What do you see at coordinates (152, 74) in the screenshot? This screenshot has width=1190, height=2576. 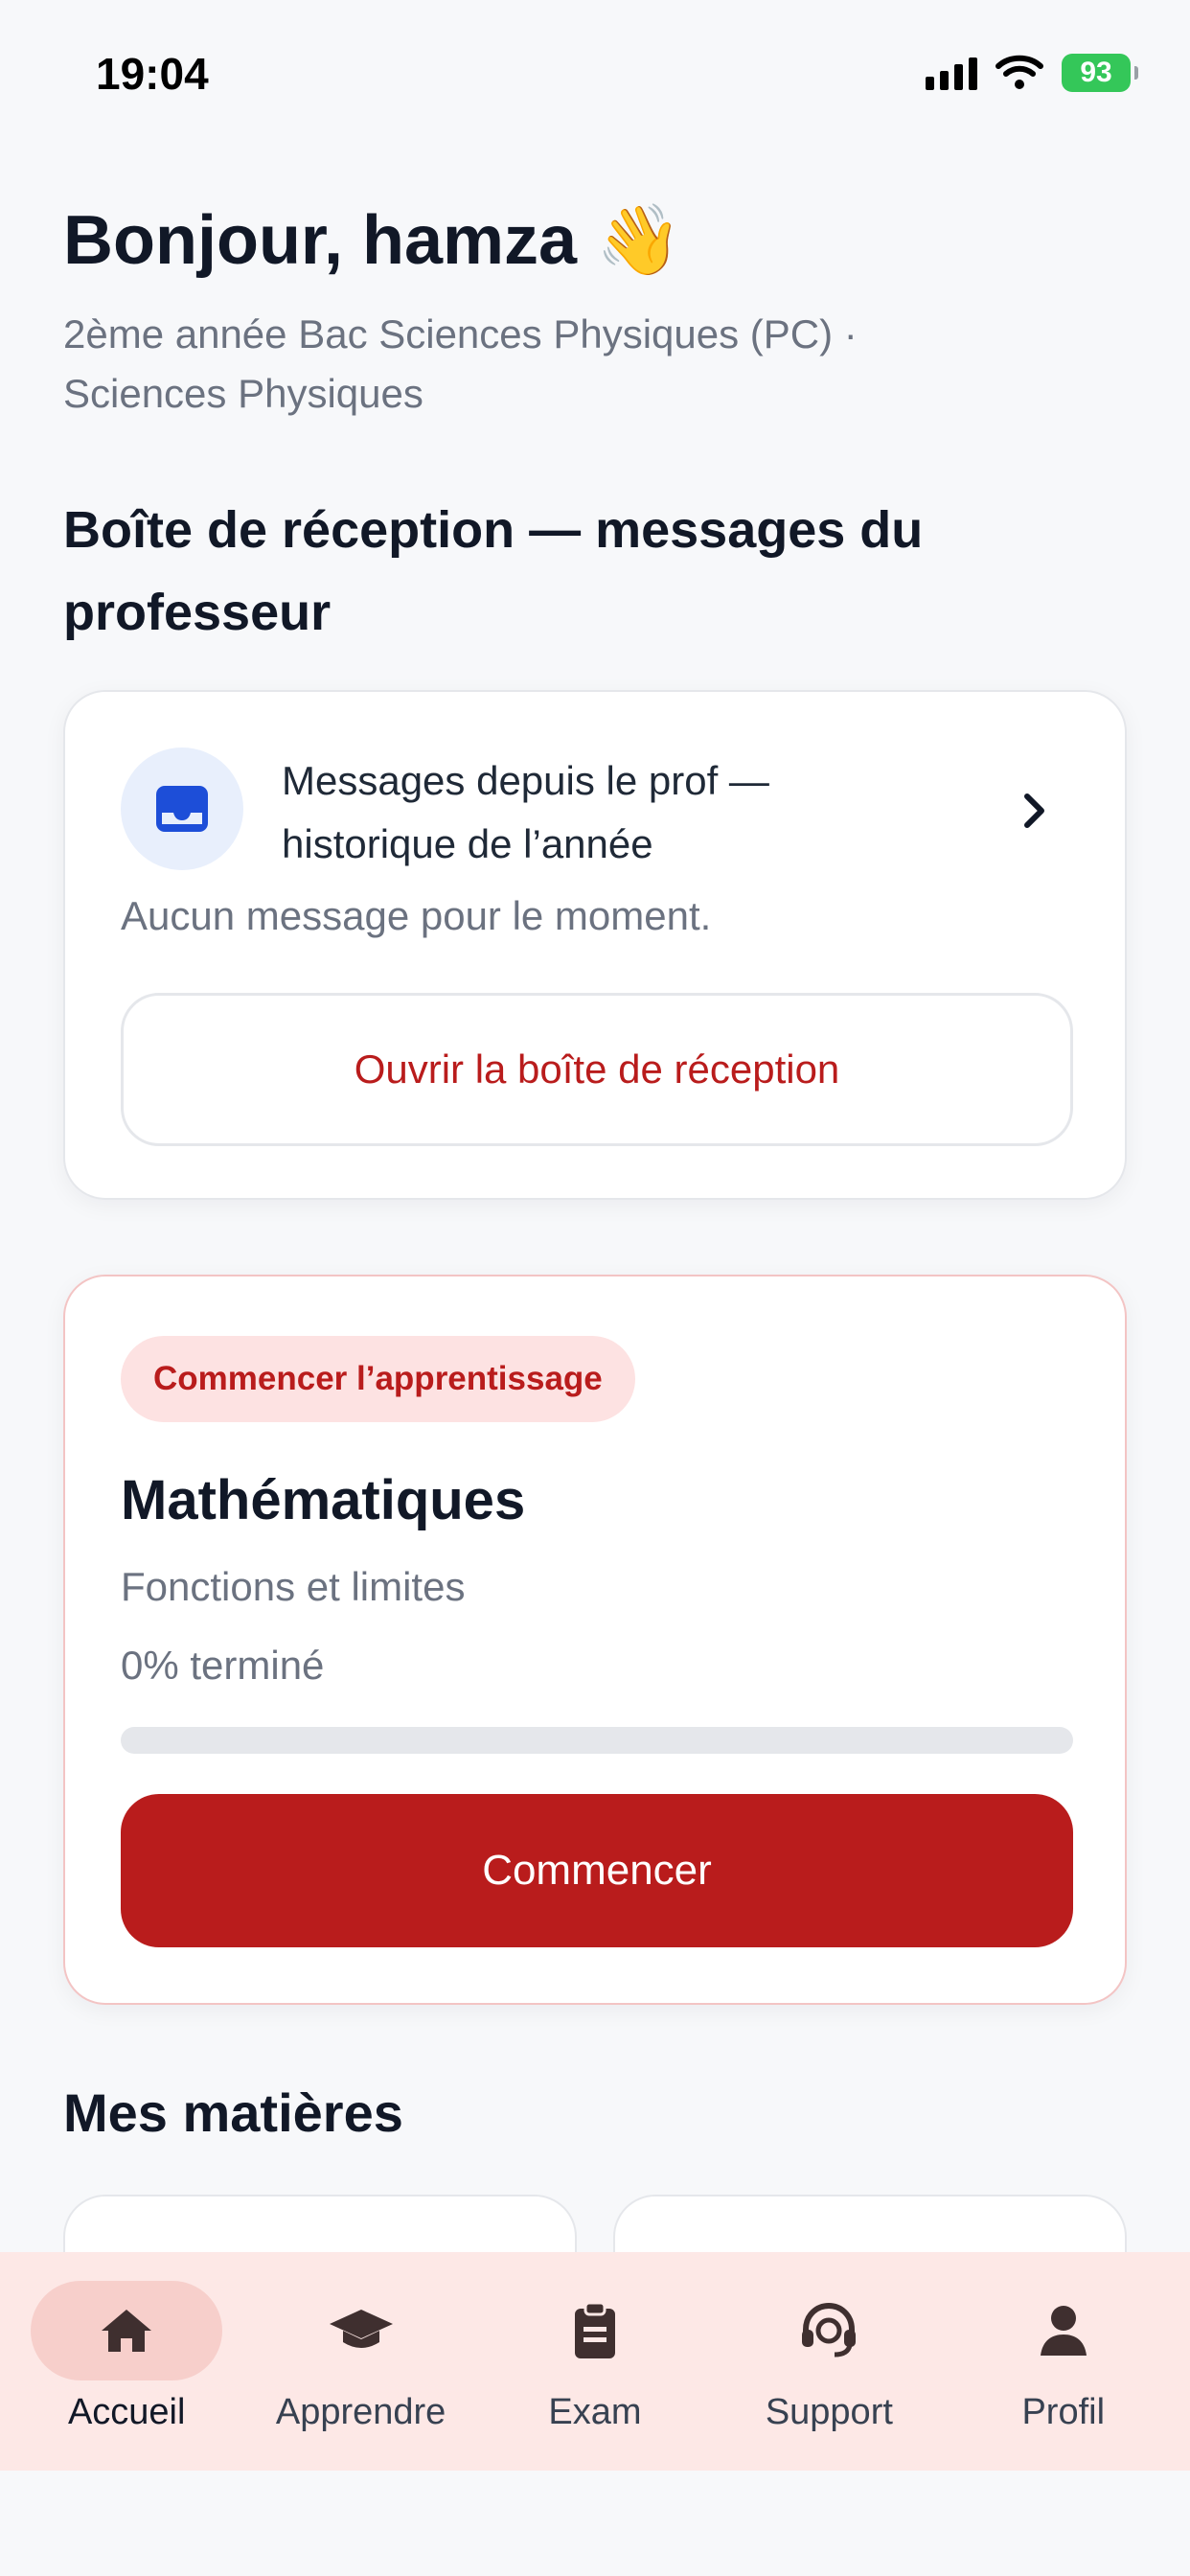 I see `status-time: 19:04` at bounding box center [152, 74].